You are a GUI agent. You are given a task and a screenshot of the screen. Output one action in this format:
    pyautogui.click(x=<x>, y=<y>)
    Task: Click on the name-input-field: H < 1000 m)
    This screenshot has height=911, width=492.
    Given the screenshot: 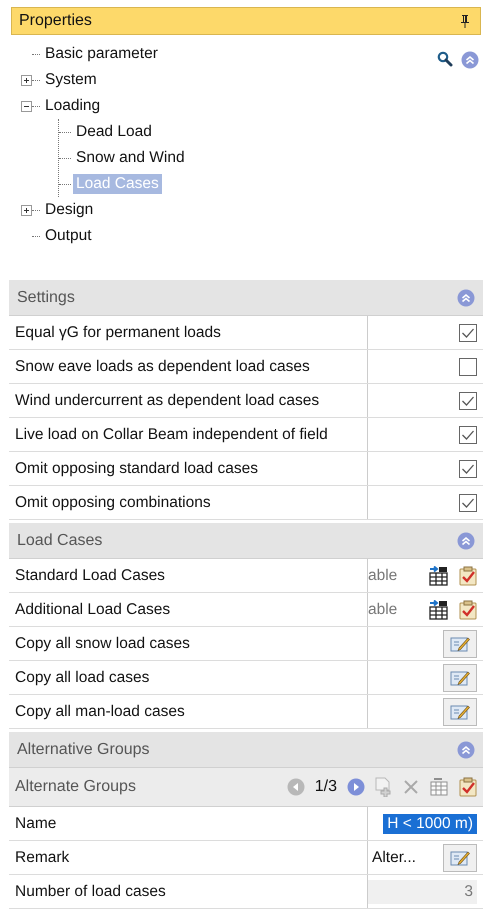 What is the action you would take?
    pyautogui.click(x=430, y=824)
    